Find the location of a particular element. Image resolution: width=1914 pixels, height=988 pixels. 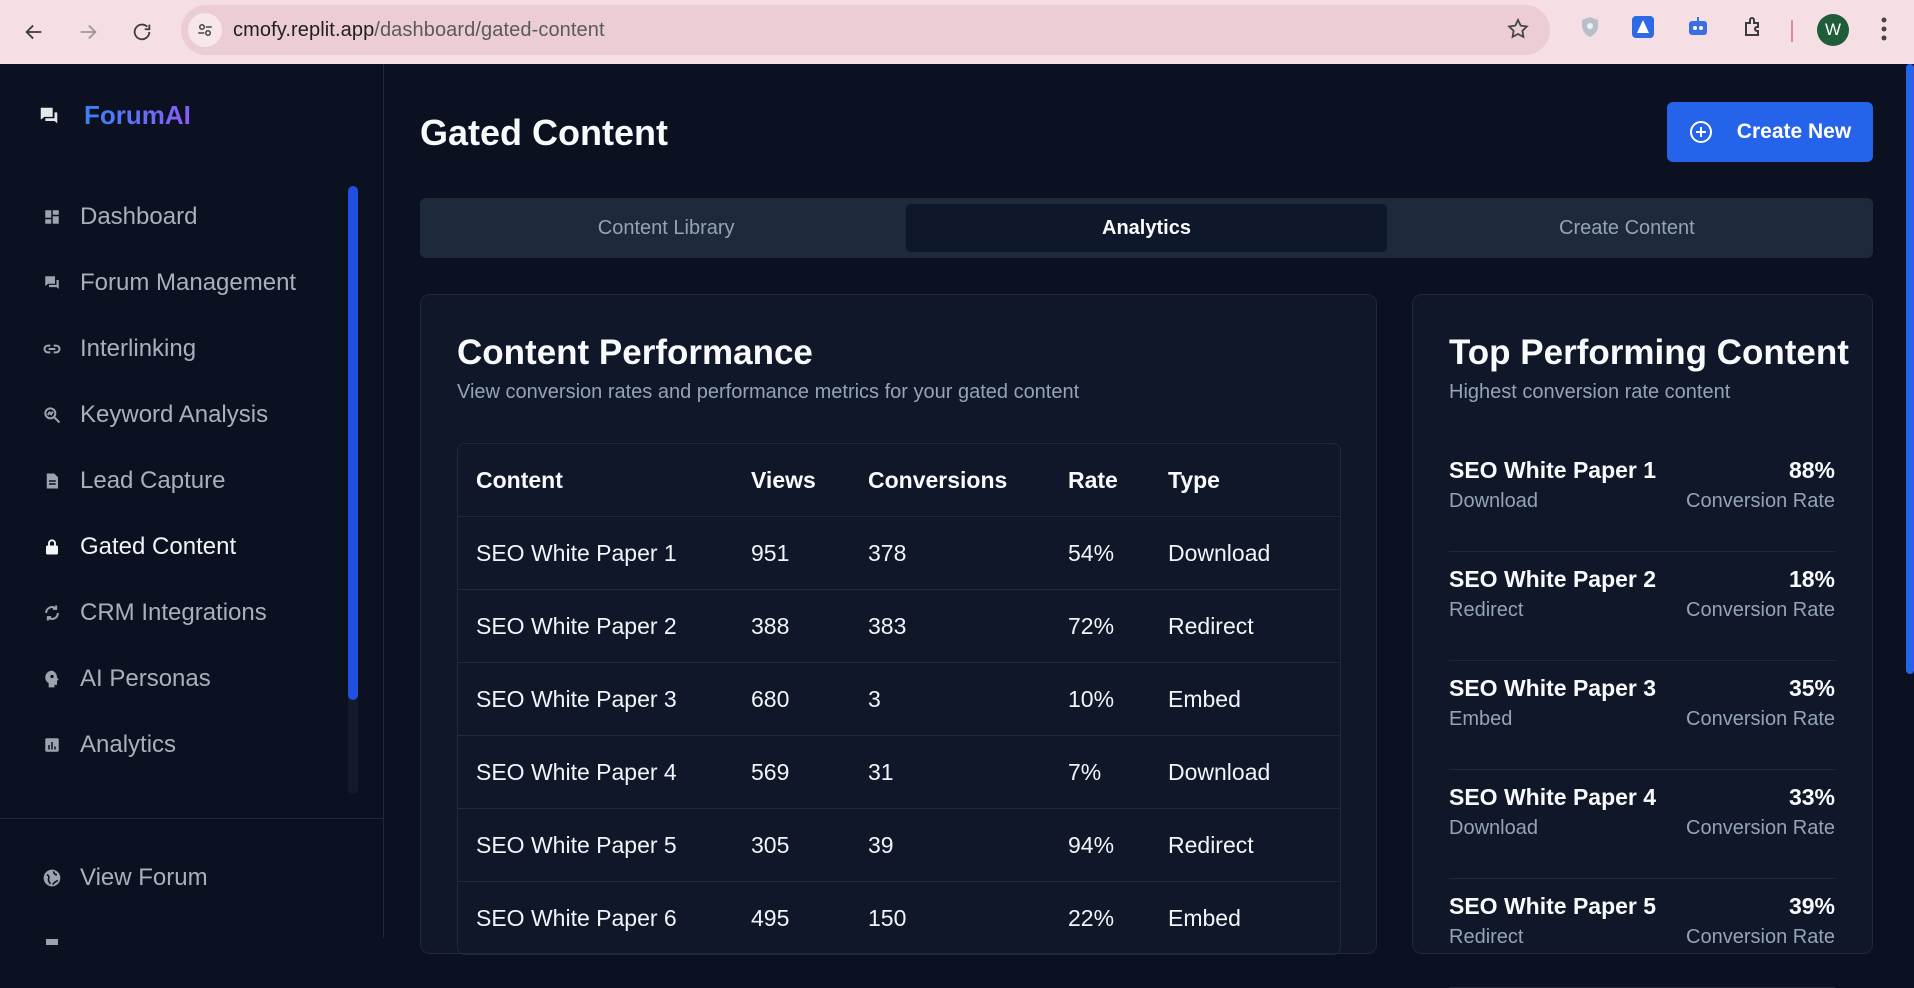

tab-analytics: Analytics is located at coordinates (1146, 228).